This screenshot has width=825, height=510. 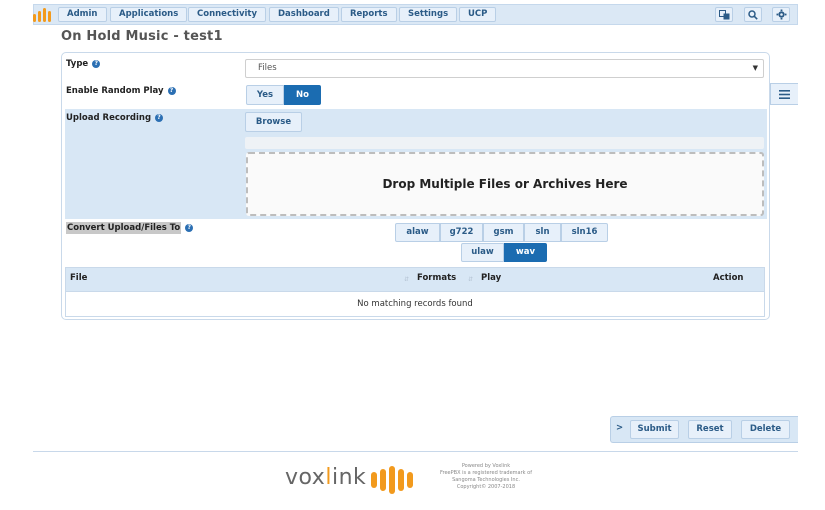 What do you see at coordinates (349, 477) in the screenshot?
I see `brand-part: ink` at bounding box center [349, 477].